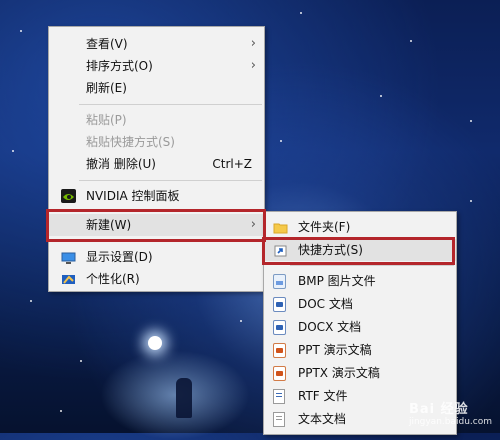  Describe the element at coordinates (324, 227) in the screenshot. I see `submenu-item-label: 文件夹(F)` at that location.